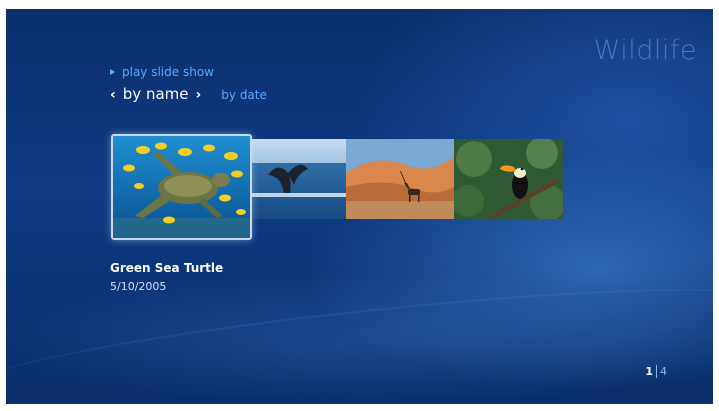 Image resolution: width=719 pixels, height=411 pixels. I want to click on oryx-photo, so click(400, 179).